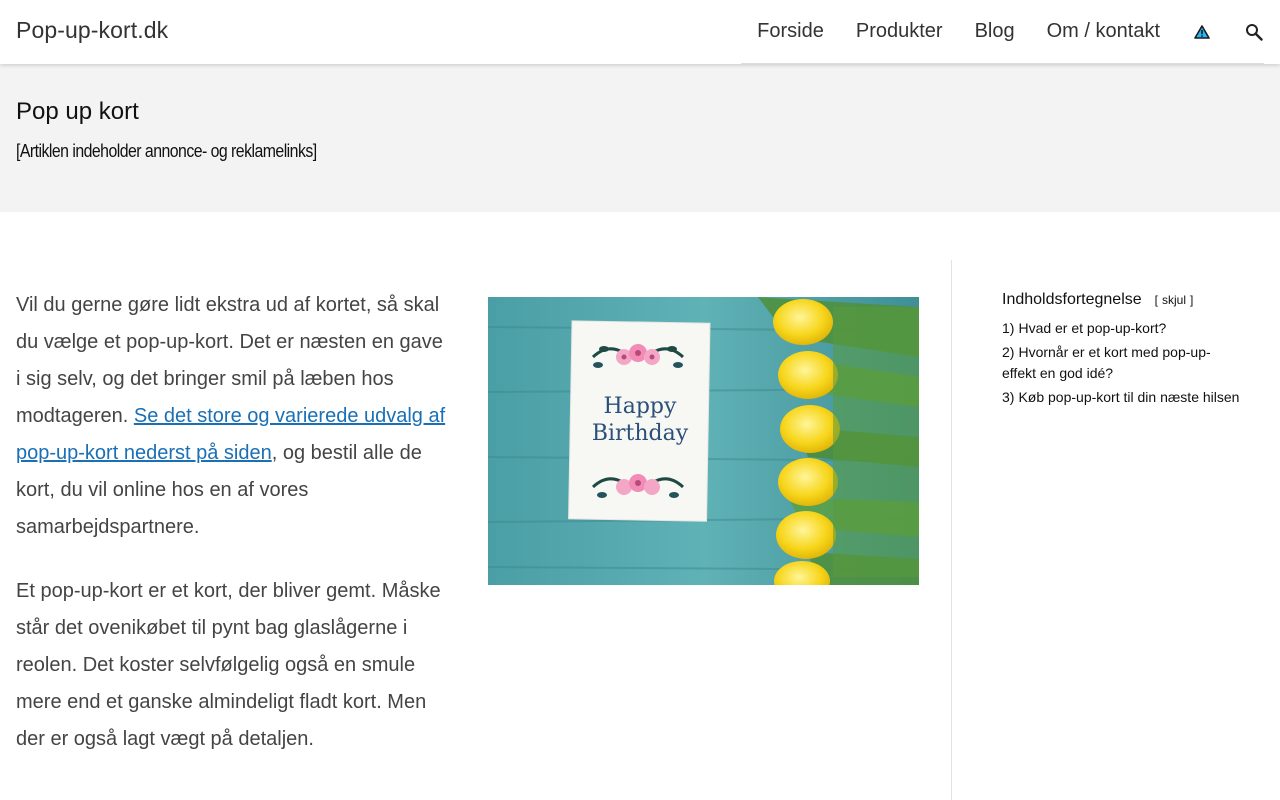  I want to click on nav-item-home: Forside, so click(790, 31).